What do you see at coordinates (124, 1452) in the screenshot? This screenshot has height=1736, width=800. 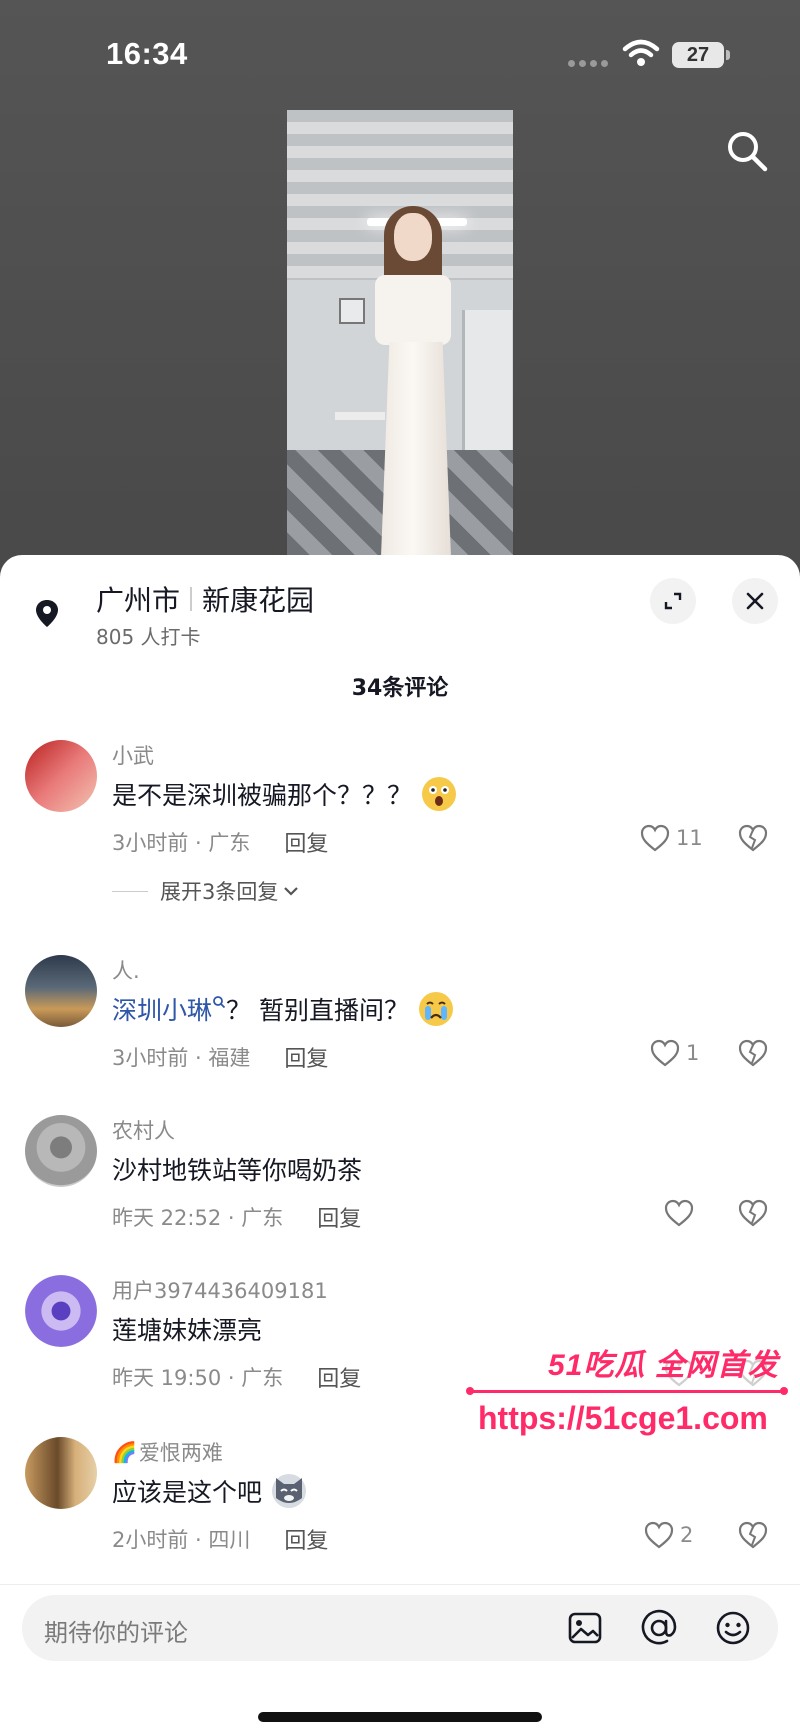 I see `rainbow-icon: 🌈` at bounding box center [124, 1452].